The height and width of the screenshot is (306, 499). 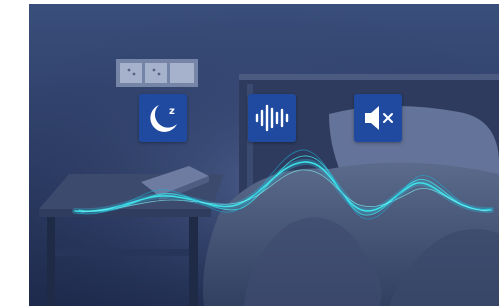 I want to click on speaker-mute-icon, so click(x=378, y=118).